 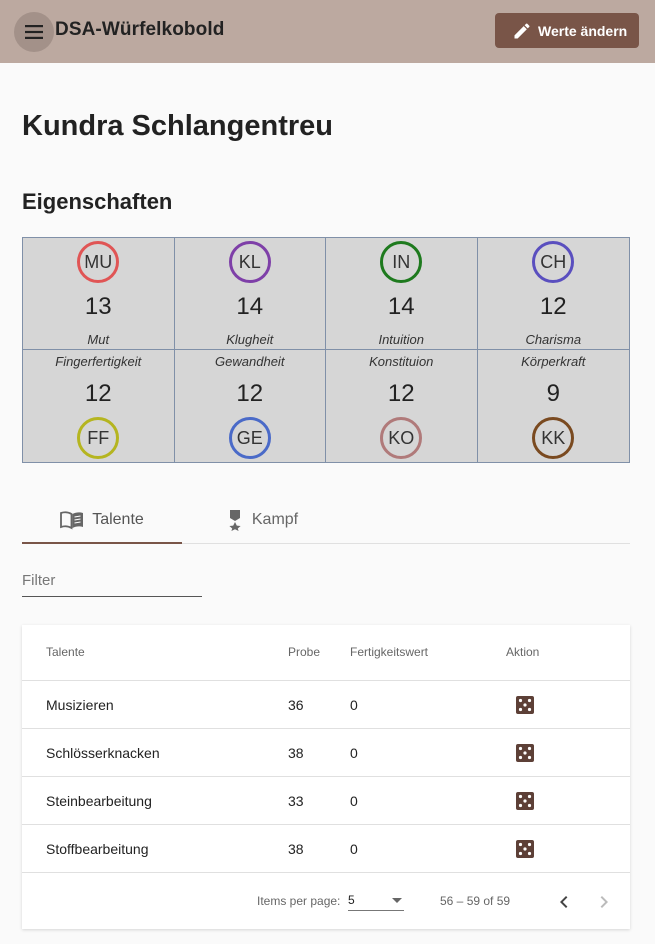 What do you see at coordinates (250, 393) in the screenshot?
I see `attribute-value-ge: 12` at bounding box center [250, 393].